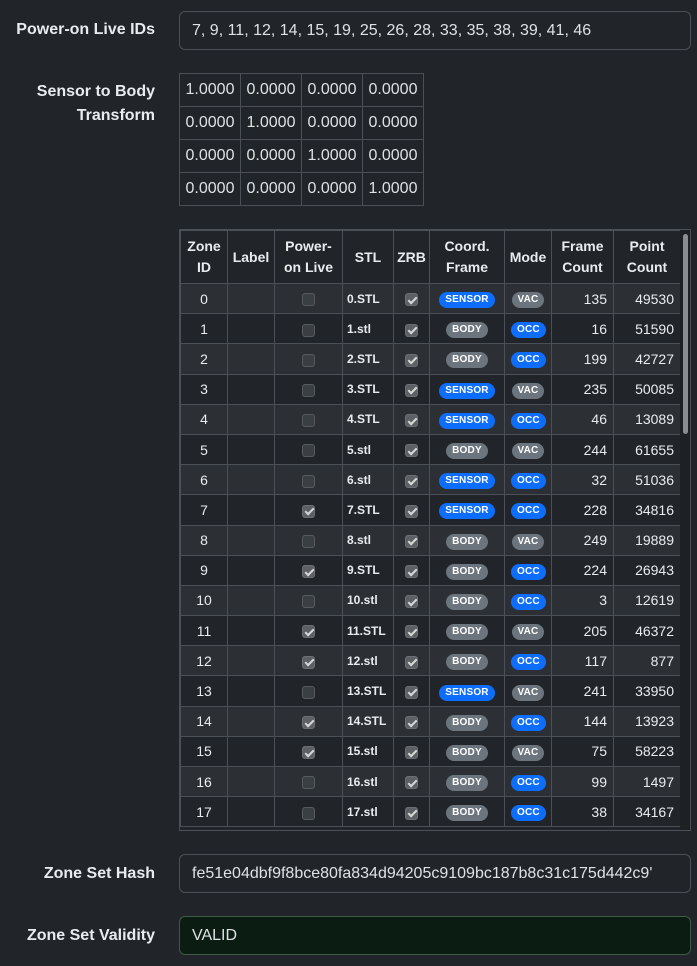  What do you see at coordinates (204, 257) in the screenshot?
I see `col-zone-id: Zone ID` at bounding box center [204, 257].